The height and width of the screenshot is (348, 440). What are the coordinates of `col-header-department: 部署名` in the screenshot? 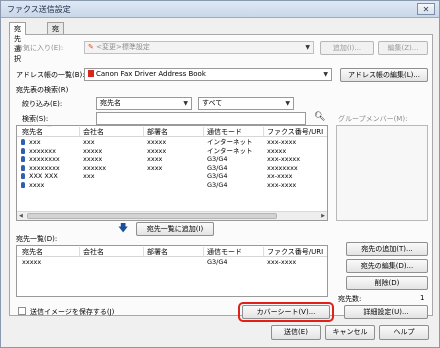 It's located at (157, 132).